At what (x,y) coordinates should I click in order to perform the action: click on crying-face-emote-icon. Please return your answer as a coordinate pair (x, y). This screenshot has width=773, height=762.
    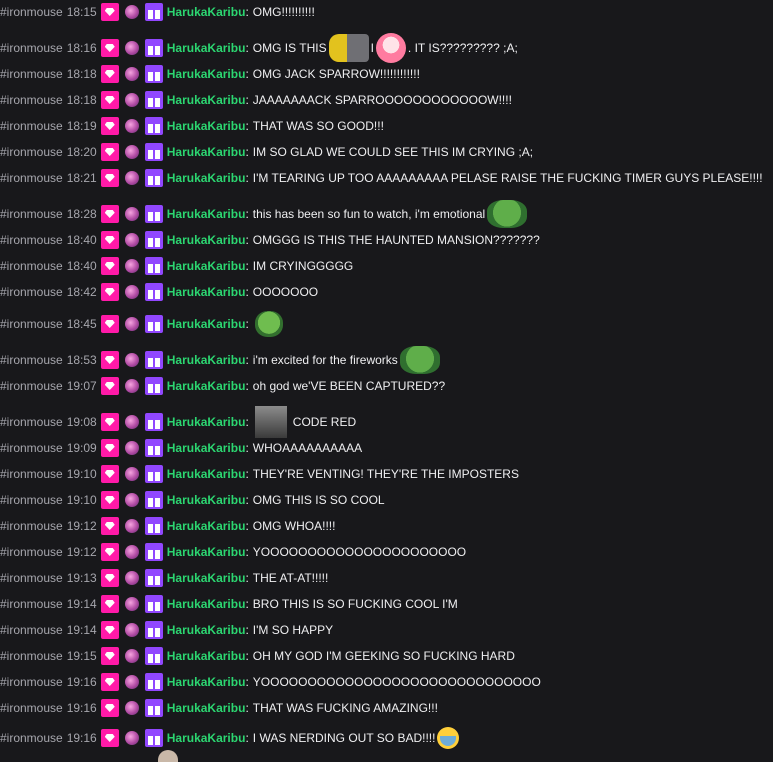
    Looking at the image, I should click on (448, 738).